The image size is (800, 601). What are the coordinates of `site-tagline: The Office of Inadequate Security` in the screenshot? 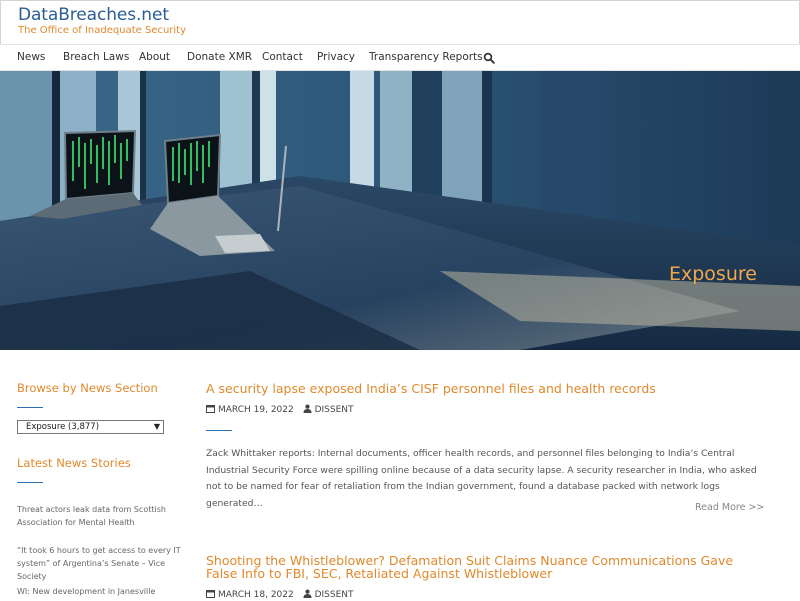 It's located at (102, 30).